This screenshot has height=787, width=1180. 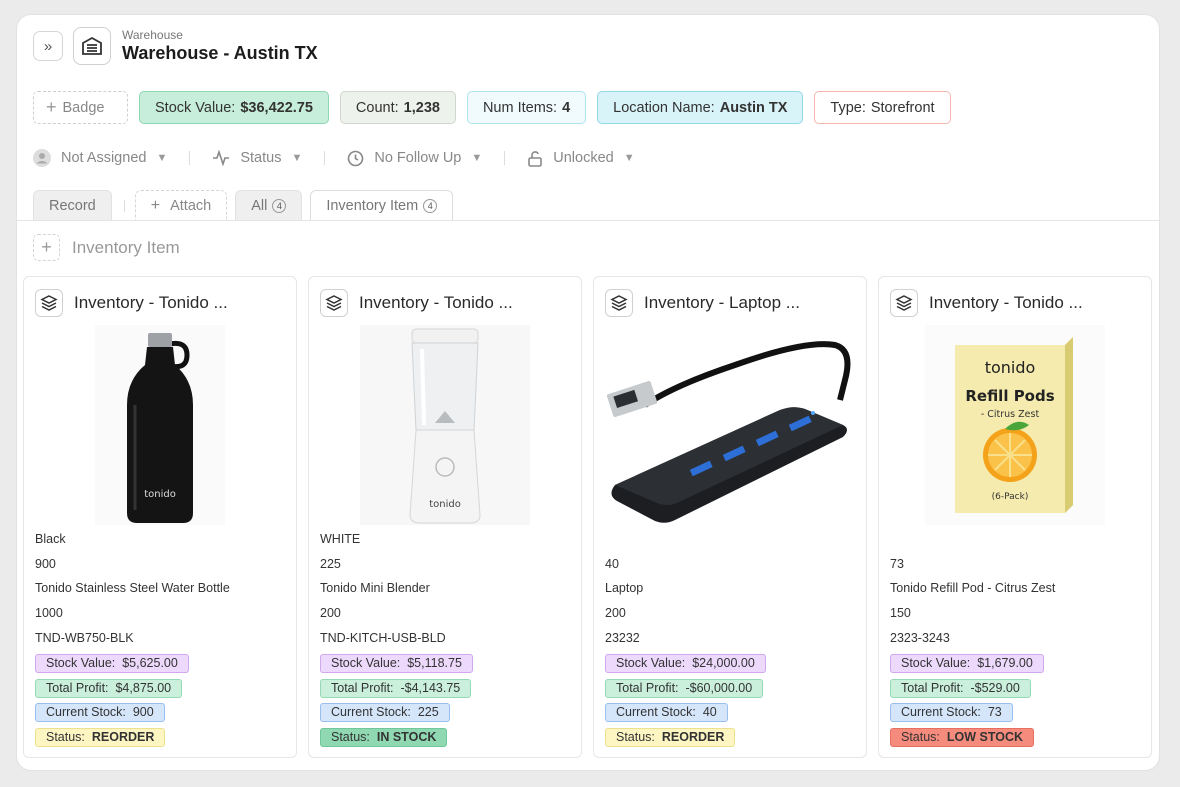 I want to click on expand-panel-button: », so click(x=48, y=46).